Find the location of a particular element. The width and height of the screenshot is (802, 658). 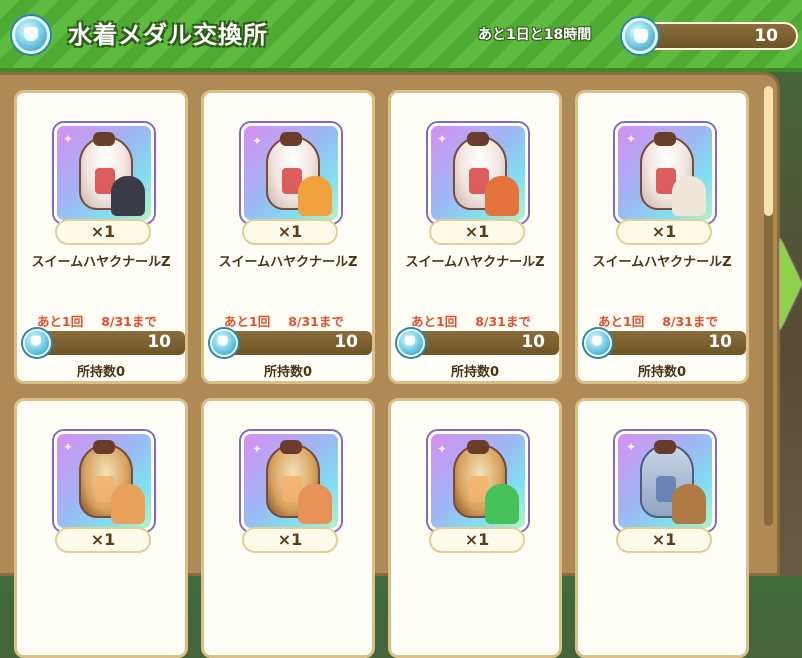

page-title: 水着メダル交換所 is located at coordinates (168, 35).